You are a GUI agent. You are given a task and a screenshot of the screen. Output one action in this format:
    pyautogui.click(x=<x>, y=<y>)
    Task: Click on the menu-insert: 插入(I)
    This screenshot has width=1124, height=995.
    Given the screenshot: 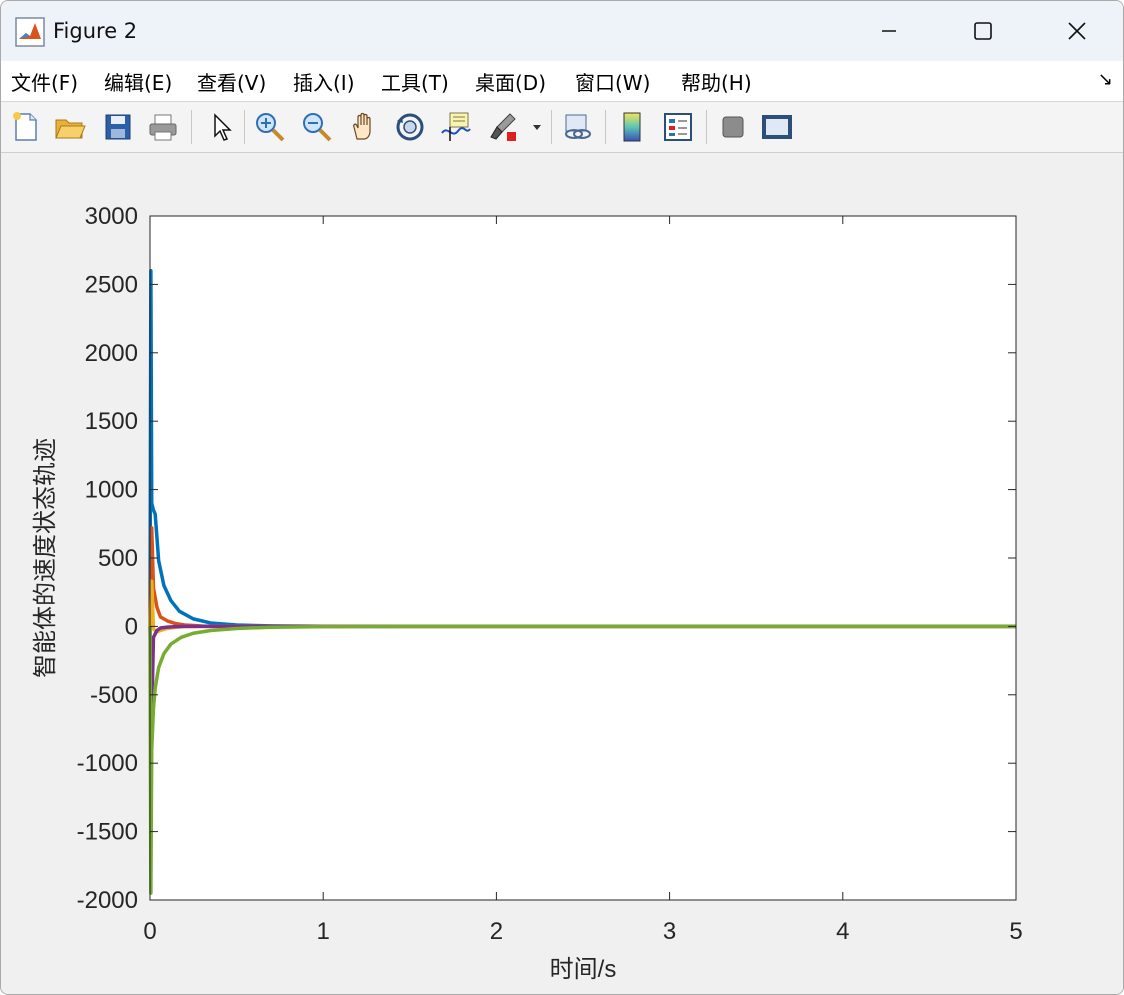 What is the action you would take?
    pyautogui.click(x=324, y=81)
    